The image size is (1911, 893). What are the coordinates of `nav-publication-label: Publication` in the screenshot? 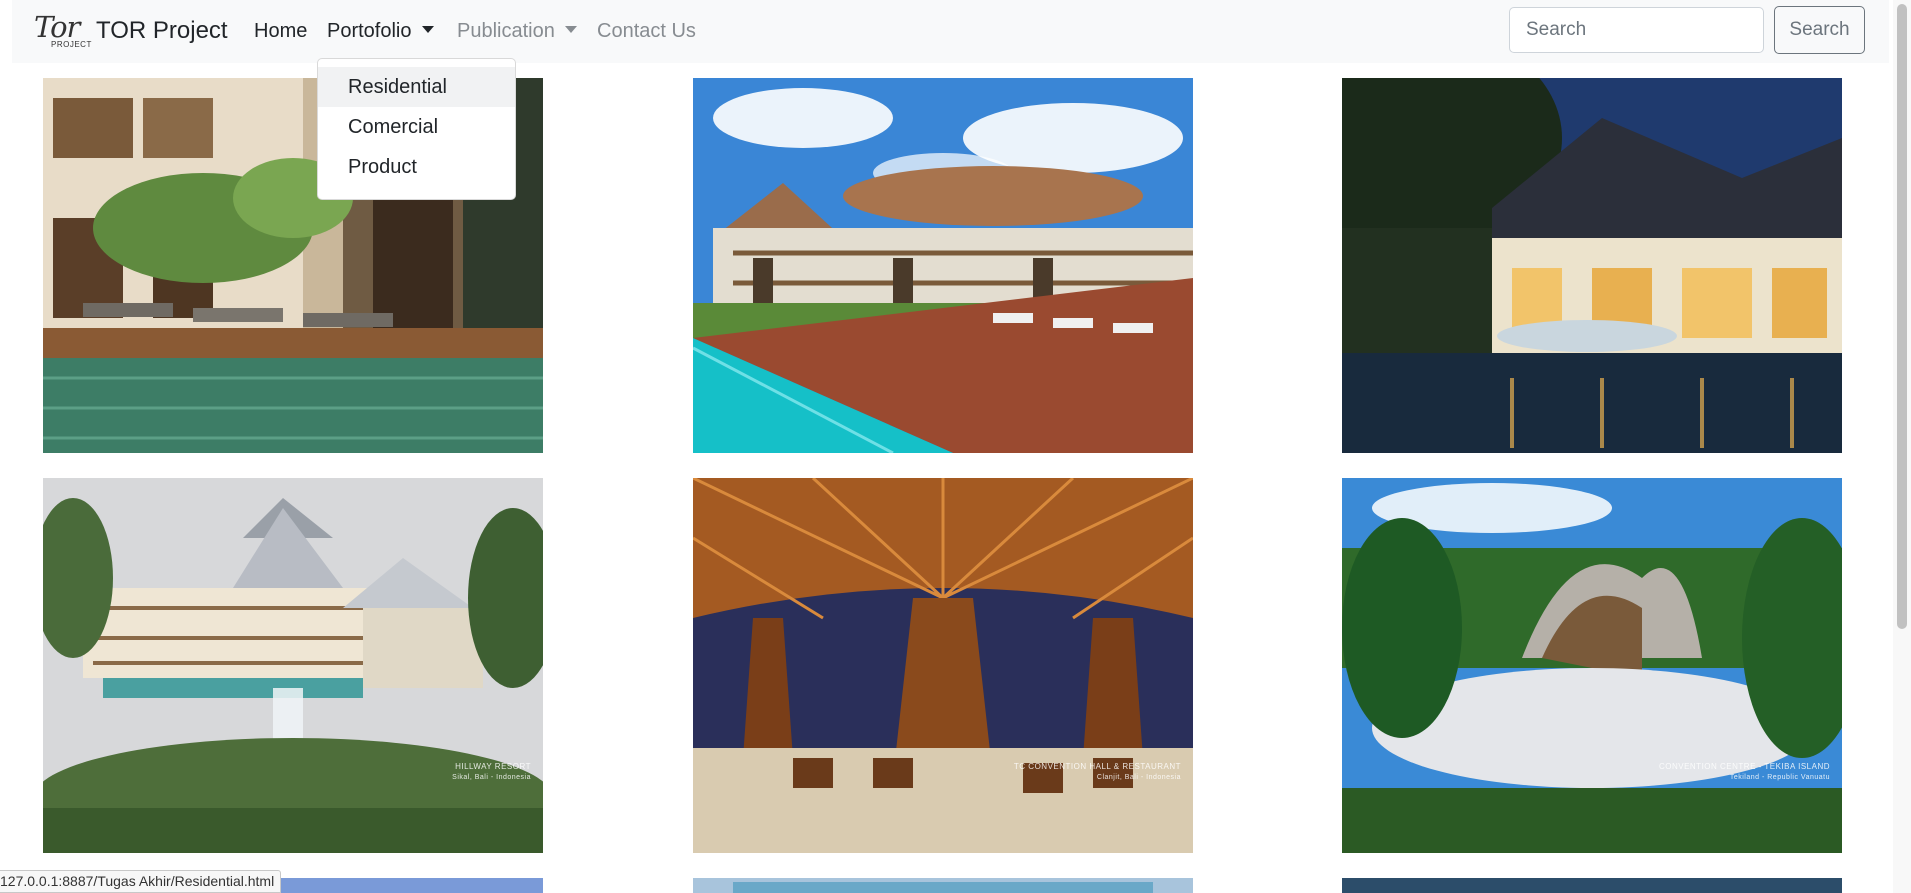 It's located at (506, 31).